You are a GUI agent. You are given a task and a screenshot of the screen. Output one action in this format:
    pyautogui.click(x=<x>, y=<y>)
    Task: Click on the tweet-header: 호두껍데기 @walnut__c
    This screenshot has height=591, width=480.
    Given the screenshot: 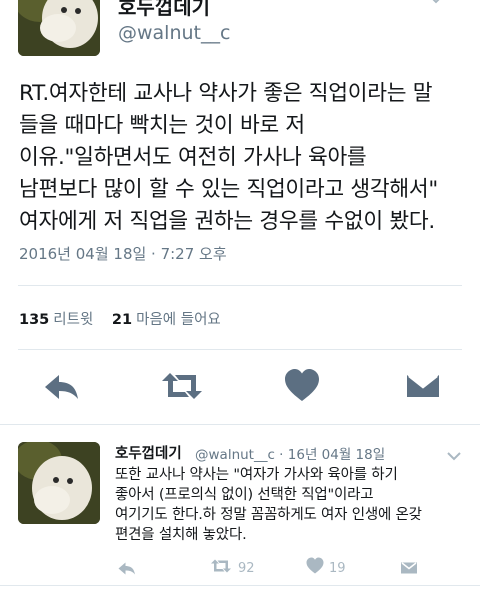 What is the action you would take?
    pyautogui.click(x=240, y=31)
    